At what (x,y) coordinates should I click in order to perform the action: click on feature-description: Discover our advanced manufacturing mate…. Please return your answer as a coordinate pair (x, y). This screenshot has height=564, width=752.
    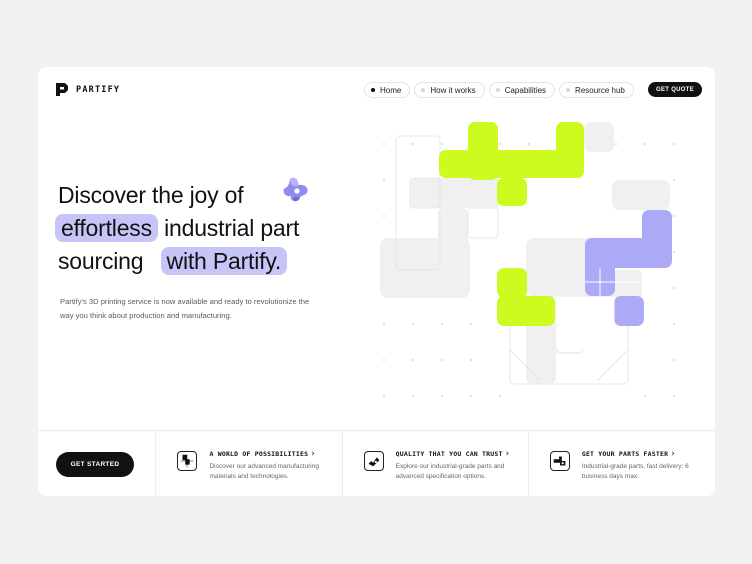
    Looking at the image, I should click on (264, 471).